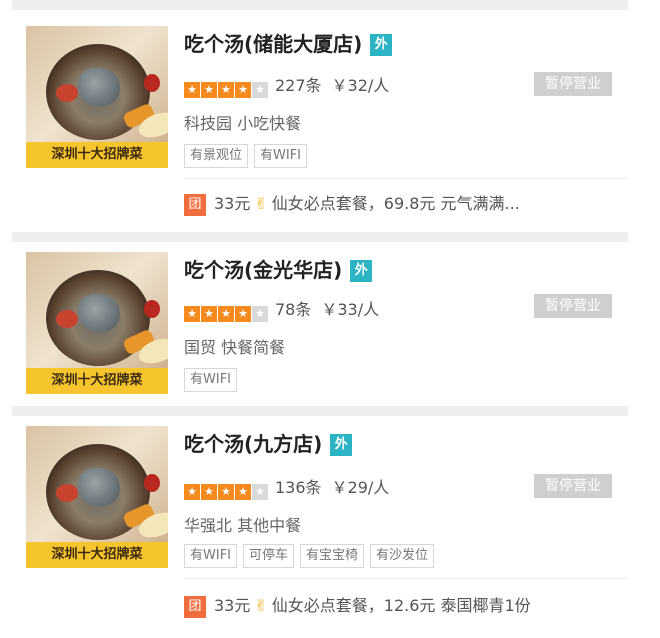 This screenshot has width=660, height=638. I want to click on avg-price: ￥33/人, so click(350, 309).